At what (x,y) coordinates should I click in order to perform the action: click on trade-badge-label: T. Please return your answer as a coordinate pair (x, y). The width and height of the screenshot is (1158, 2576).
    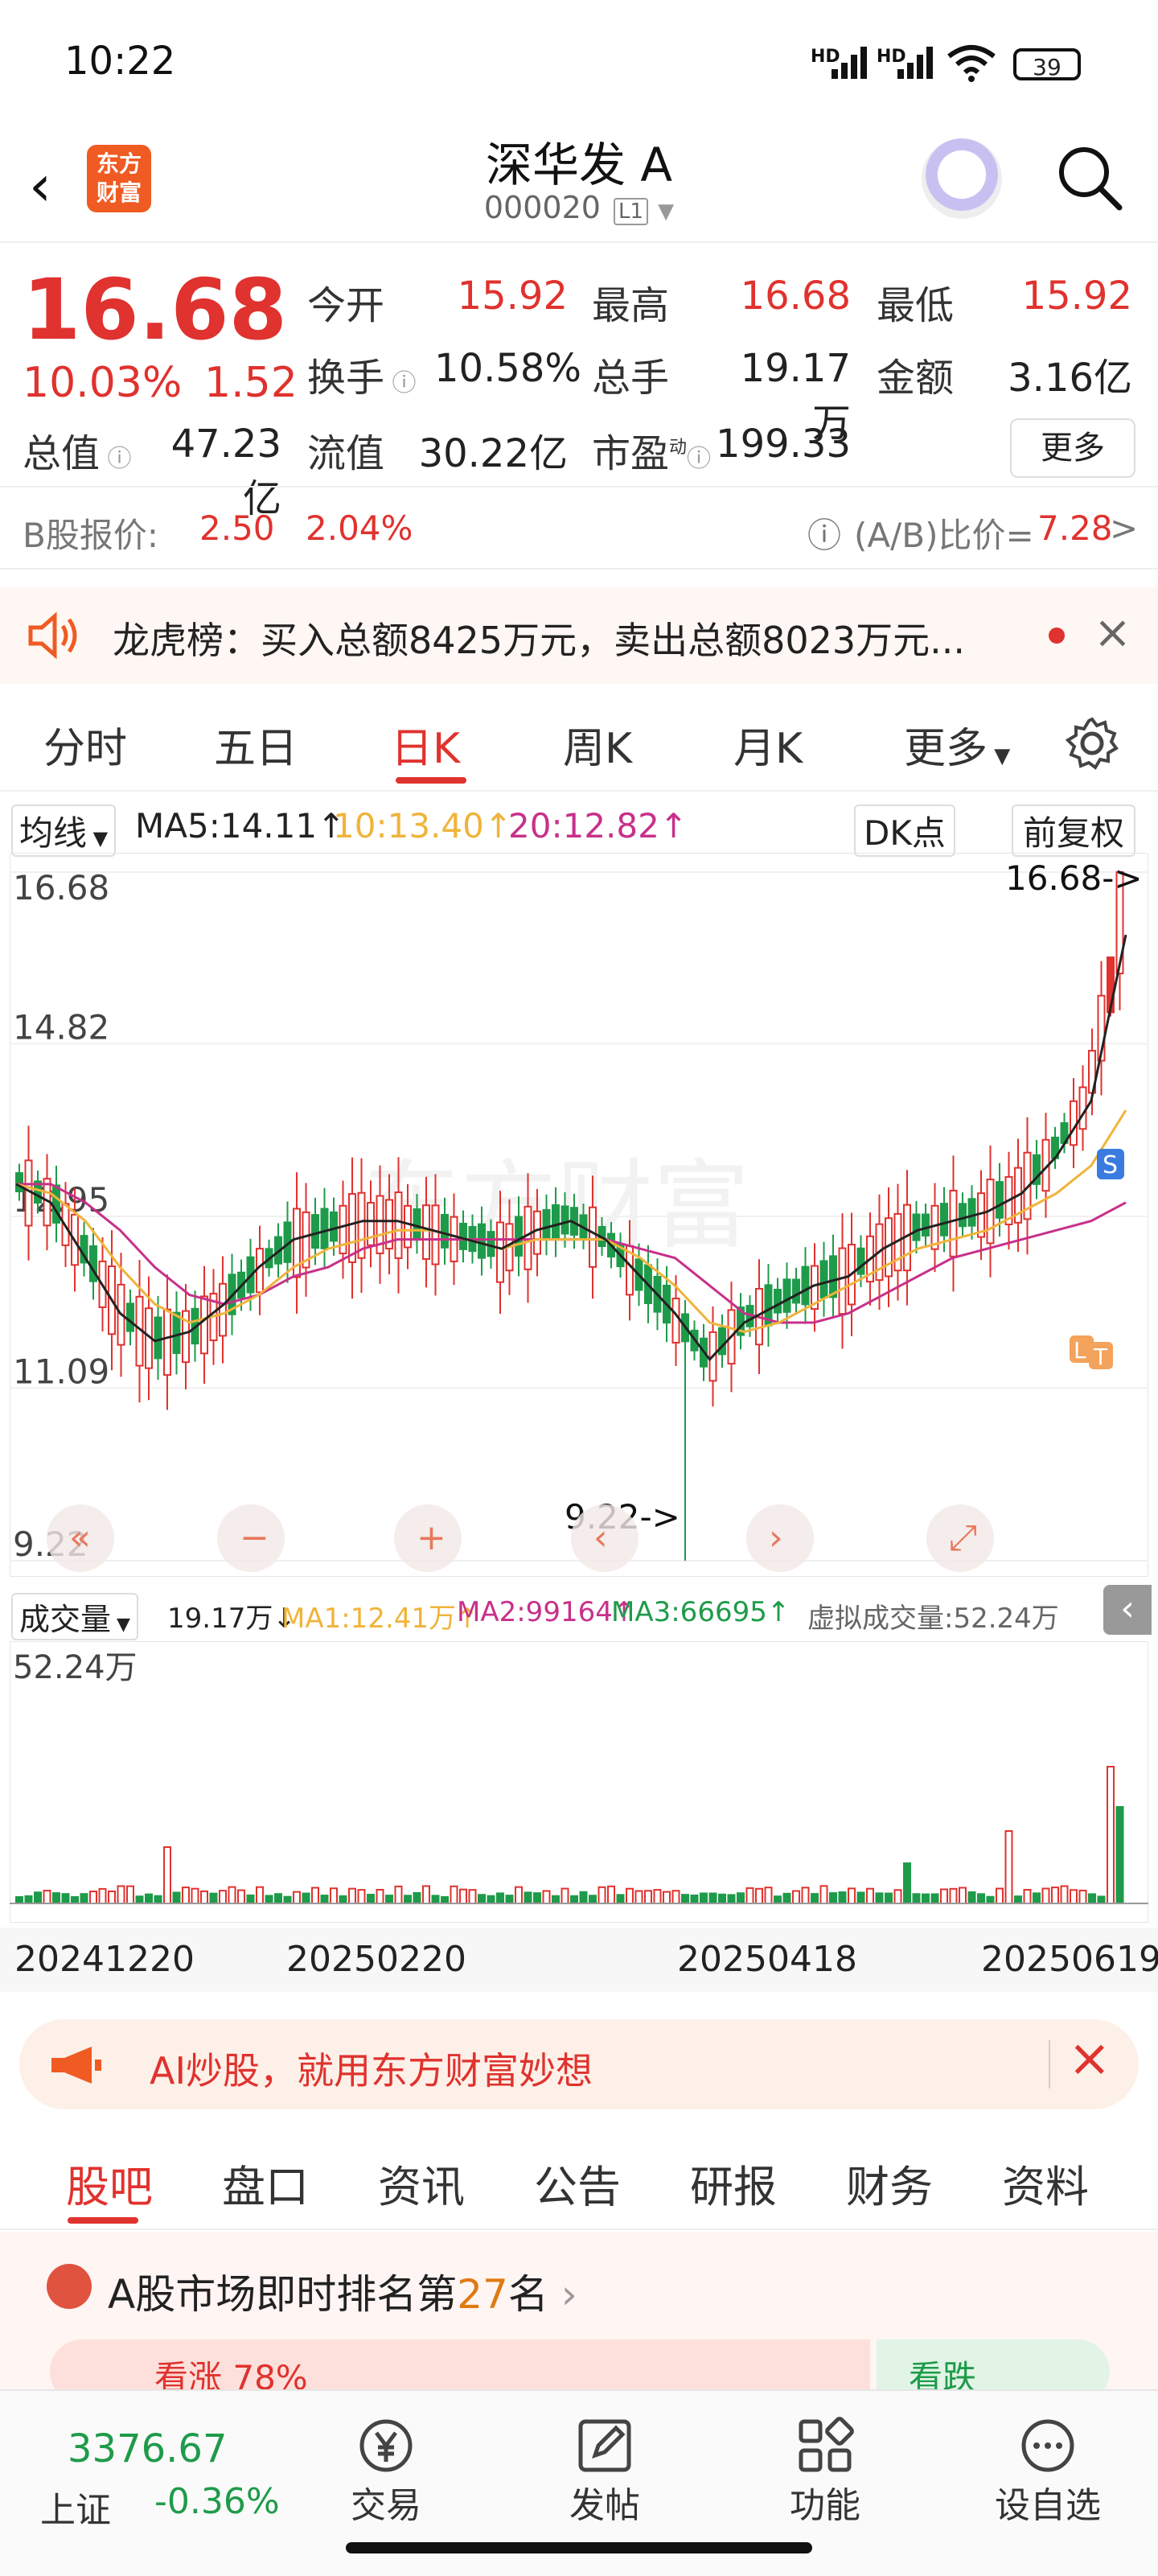
    Looking at the image, I should click on (1100, 1357).